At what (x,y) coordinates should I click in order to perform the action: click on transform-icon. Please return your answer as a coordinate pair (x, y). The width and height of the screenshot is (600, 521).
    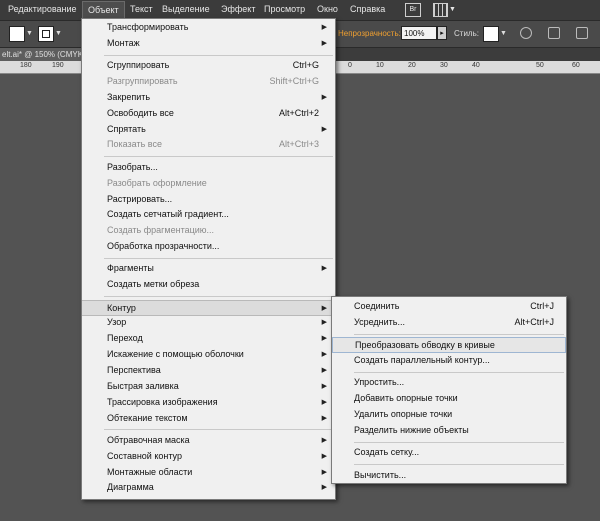
    Looking at the image, I should click on (582, 33).